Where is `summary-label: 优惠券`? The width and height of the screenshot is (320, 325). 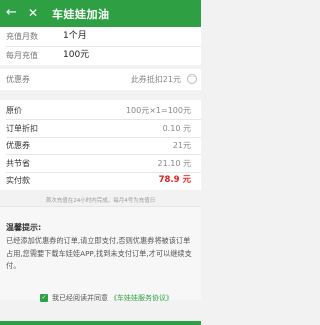
summary-label: 优惠券 is located at coordinates (18, 145).